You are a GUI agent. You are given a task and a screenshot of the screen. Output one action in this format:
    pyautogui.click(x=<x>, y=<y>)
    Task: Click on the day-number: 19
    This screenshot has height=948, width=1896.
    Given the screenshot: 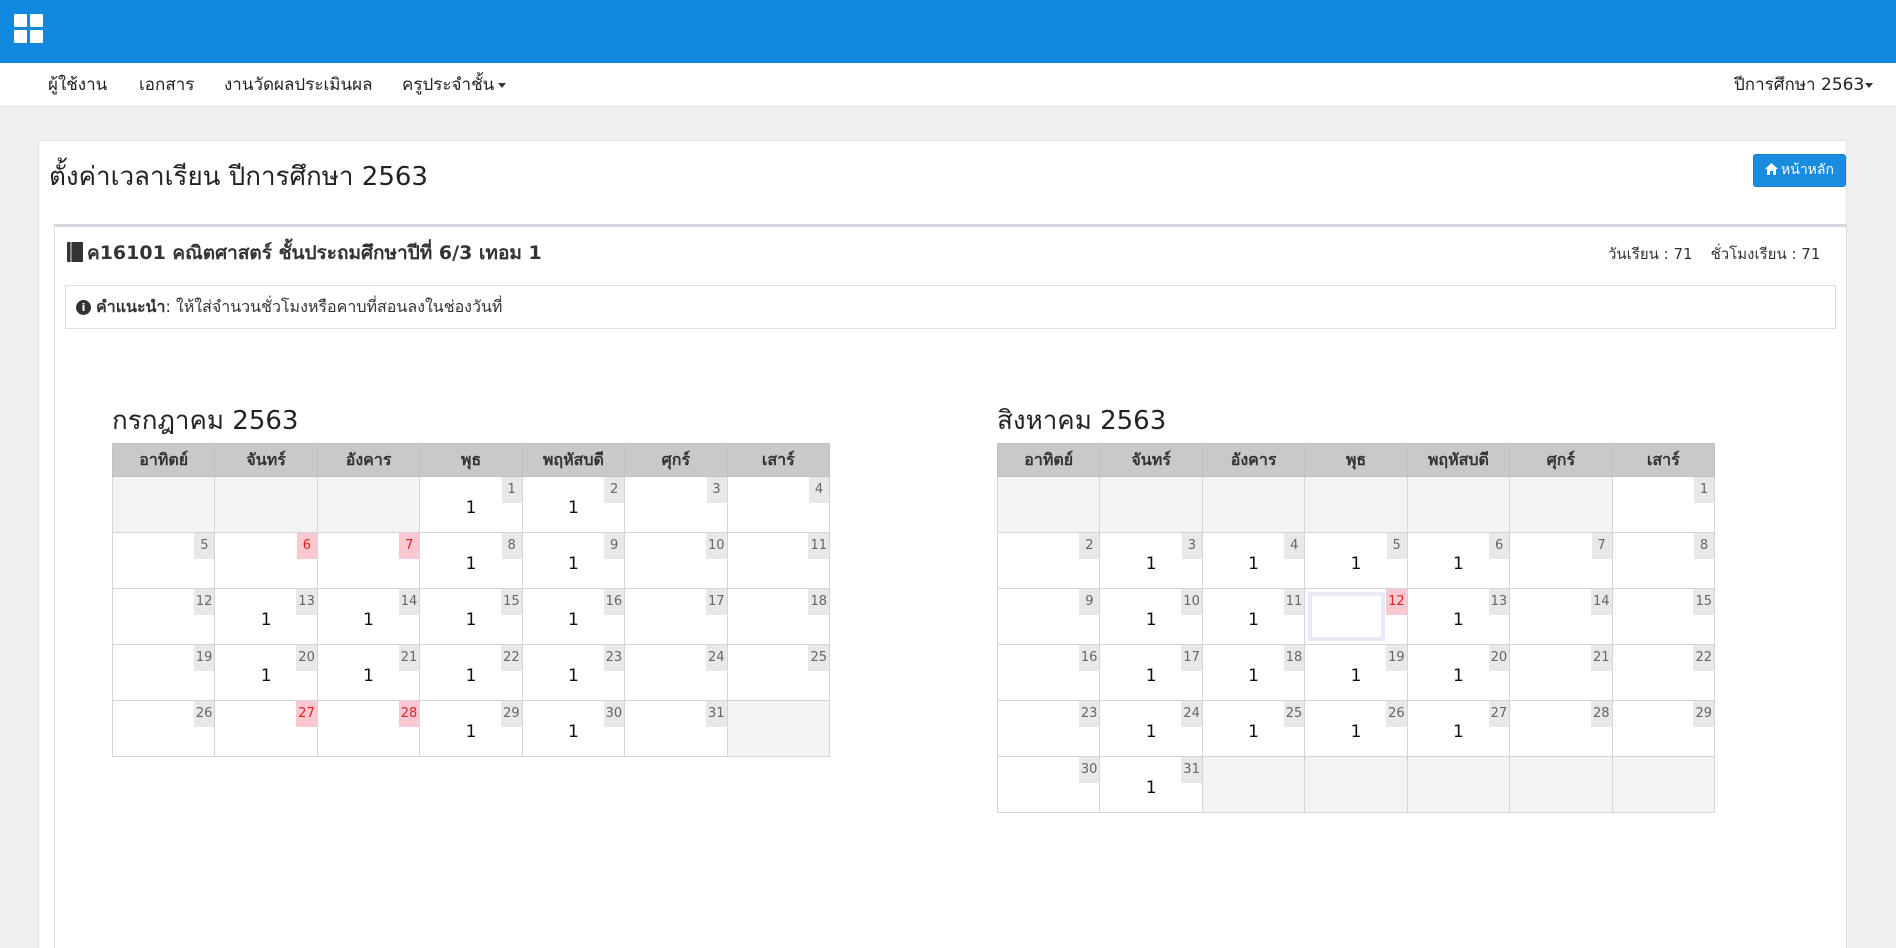 What is the action you would take?
    pyautogui.click(x=204, y=658)
    